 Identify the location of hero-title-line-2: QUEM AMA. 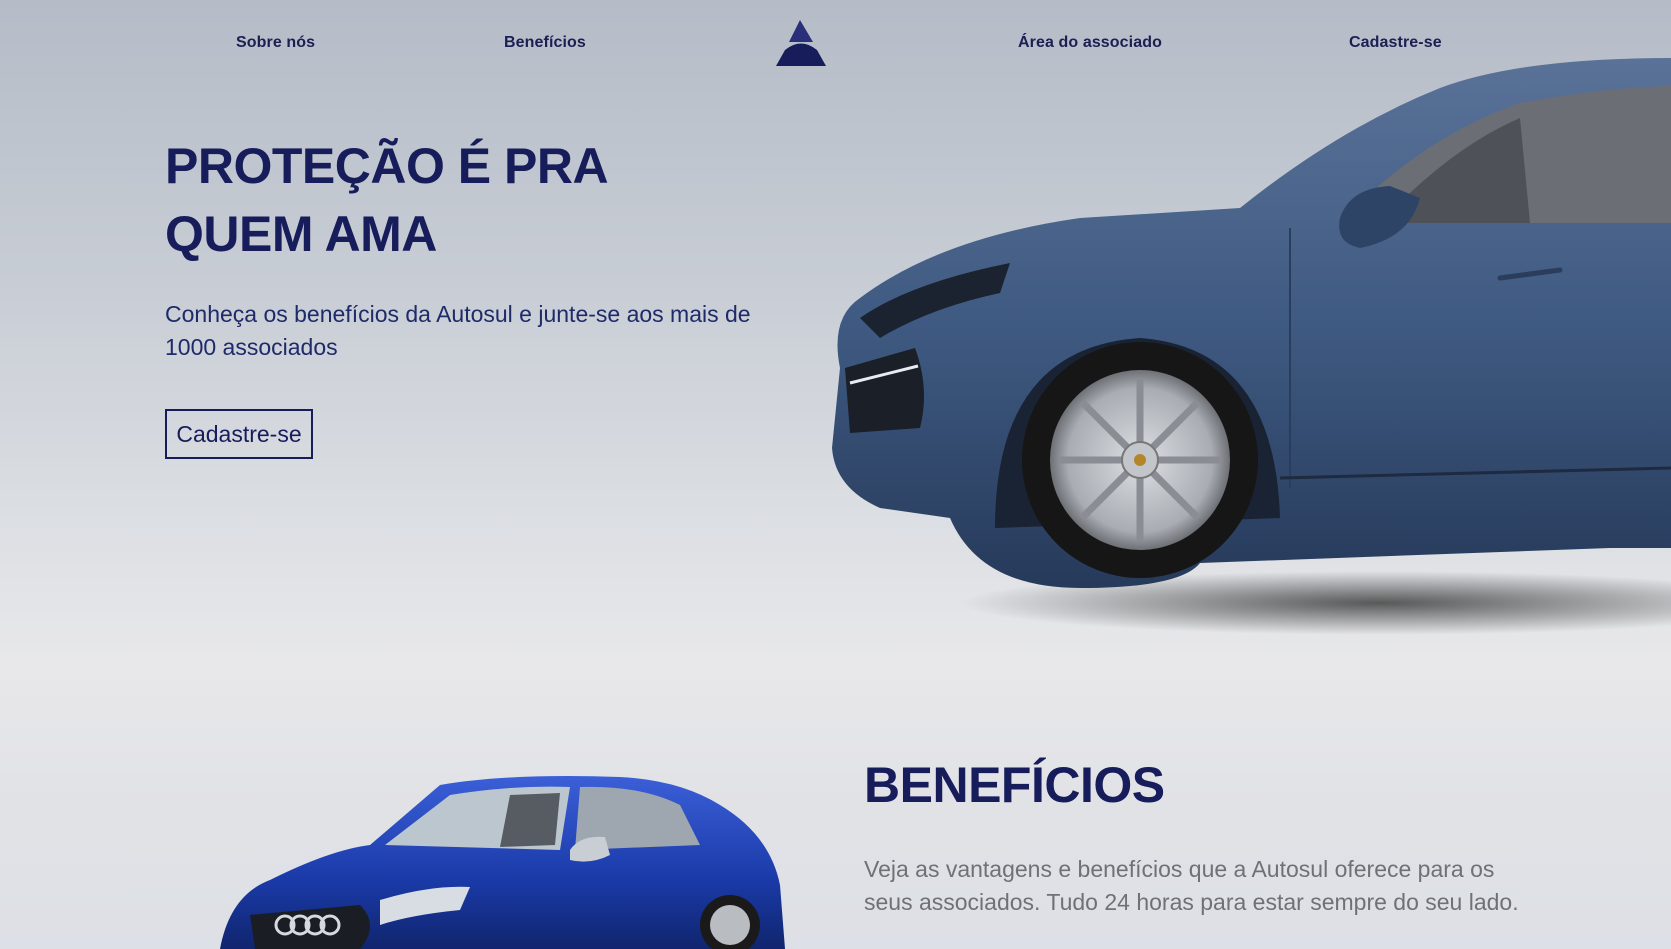
(301, 234).